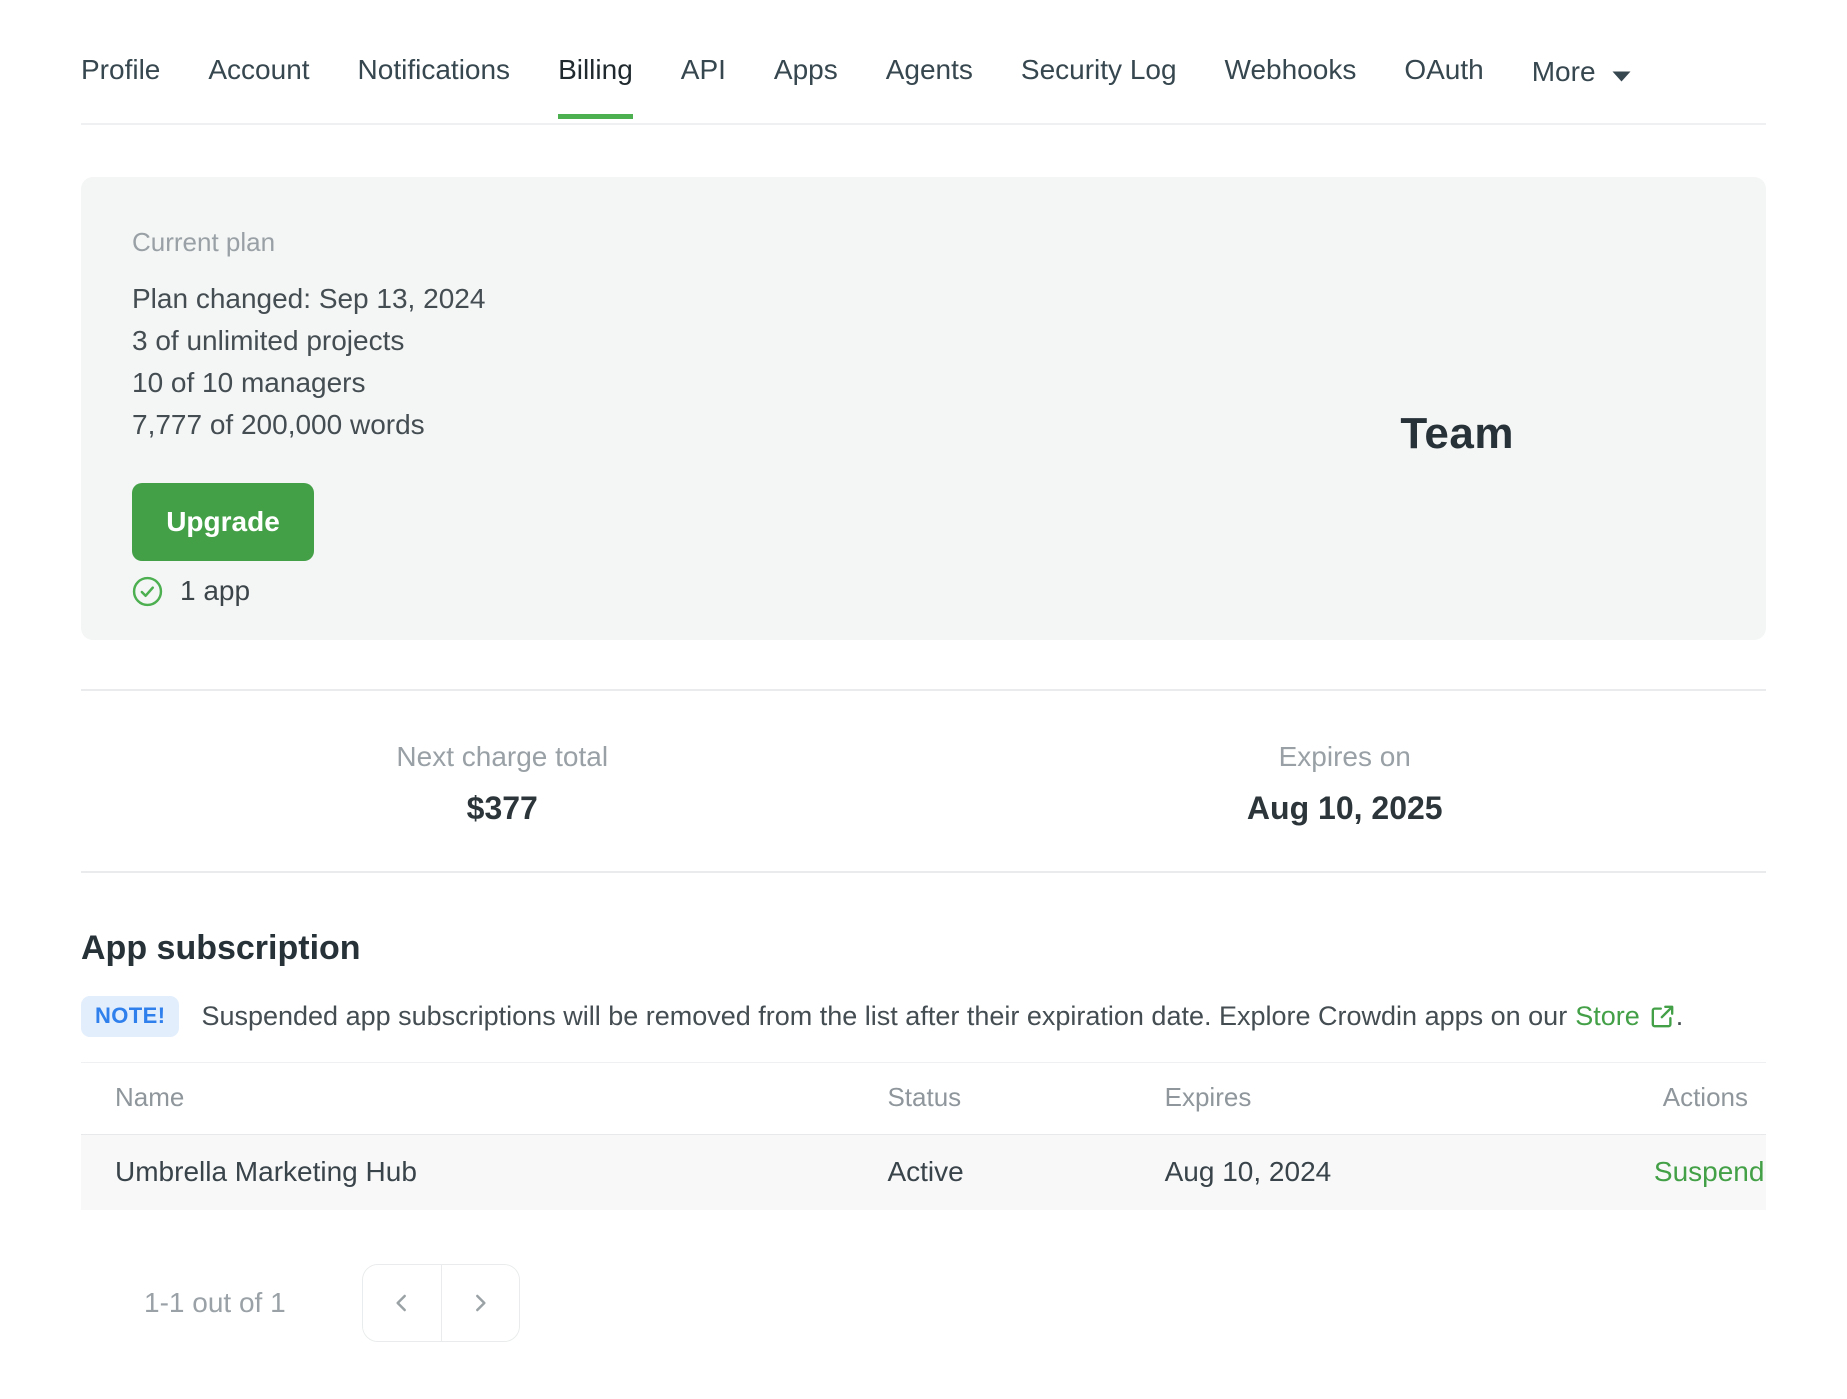  Describe the element at coordinates (923, 1302) in the screenshot. I see `pagination: 1-1 out of 1` at that location.